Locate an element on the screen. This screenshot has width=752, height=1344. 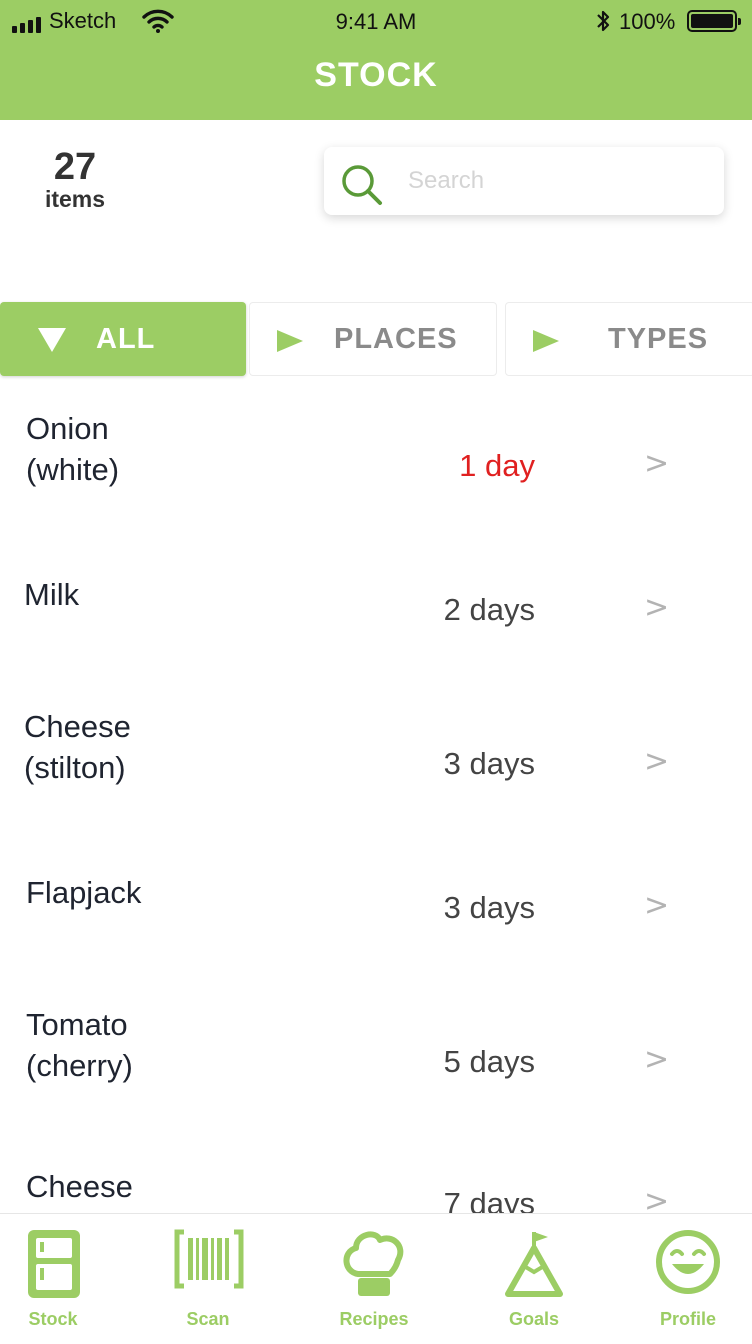
item-name: Cheese is located at coordinates (79, 1186).